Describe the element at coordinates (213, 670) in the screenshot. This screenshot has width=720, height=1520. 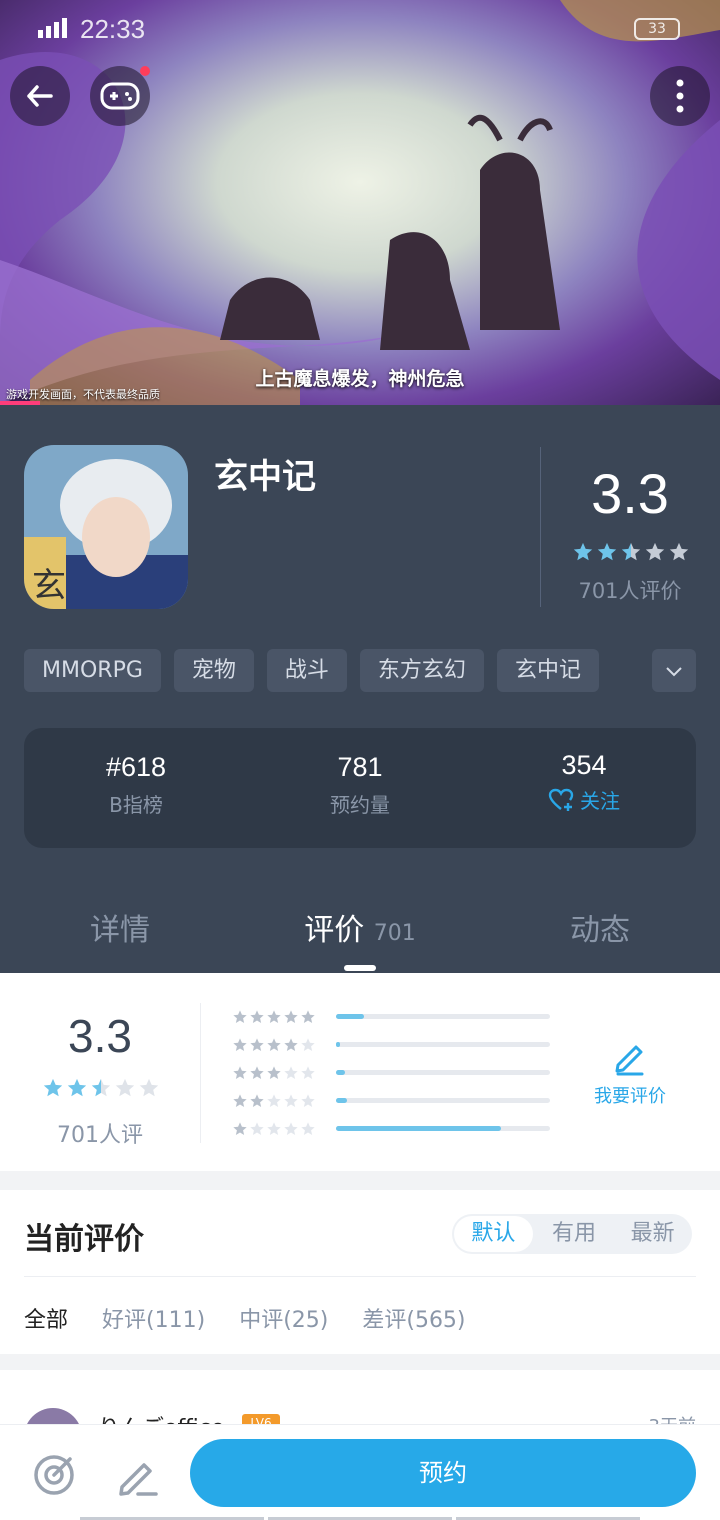
I see `tag: 宠物` at that location.